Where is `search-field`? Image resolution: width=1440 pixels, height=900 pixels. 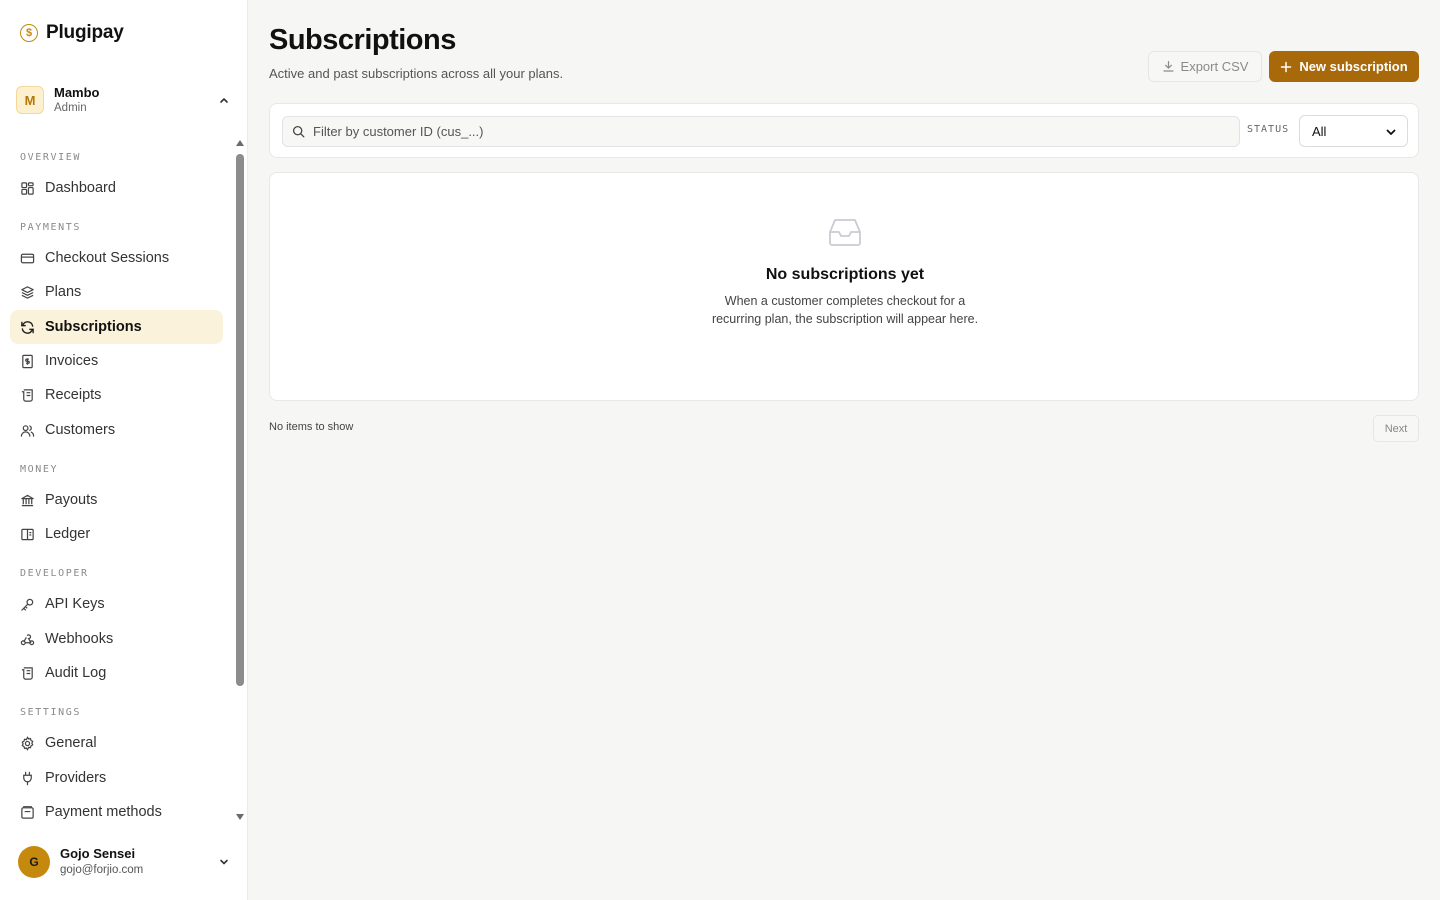
search-field is located at coordinates (761, 131).